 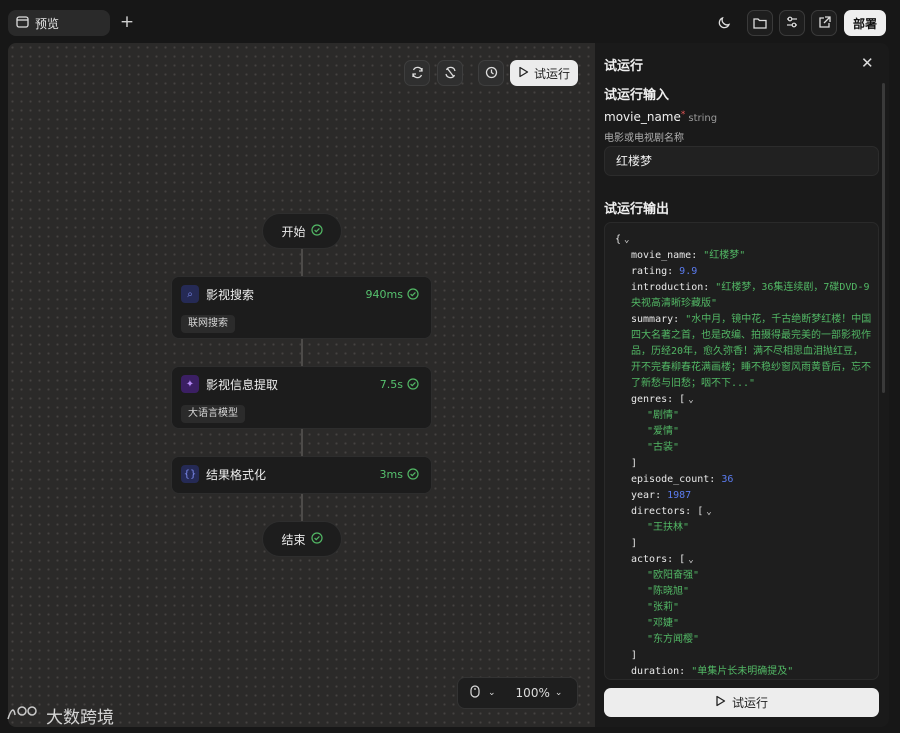 I want to click on add-tab-button: +, so click(x=127, y=22).